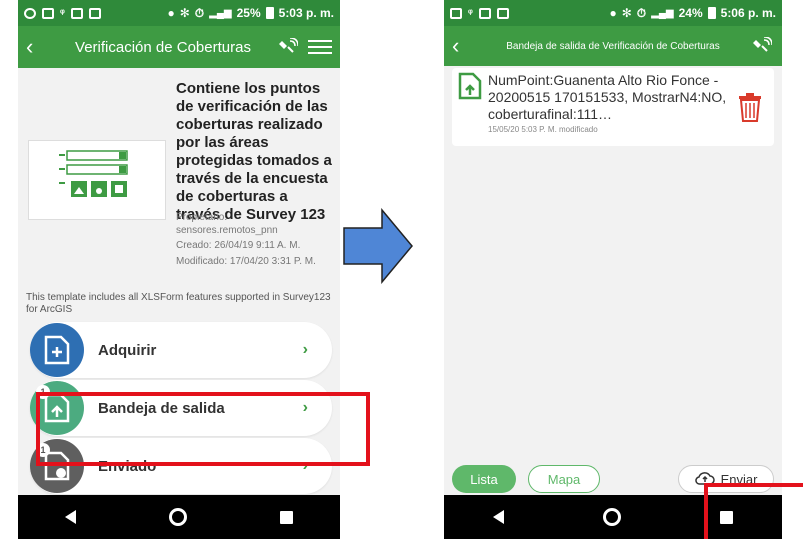 The width and height of the screenshot is (803, 539). Describe the element at coordinates (163, 47) in the screenshot. I see `page-title: Verificación de Coberturas` at that location.